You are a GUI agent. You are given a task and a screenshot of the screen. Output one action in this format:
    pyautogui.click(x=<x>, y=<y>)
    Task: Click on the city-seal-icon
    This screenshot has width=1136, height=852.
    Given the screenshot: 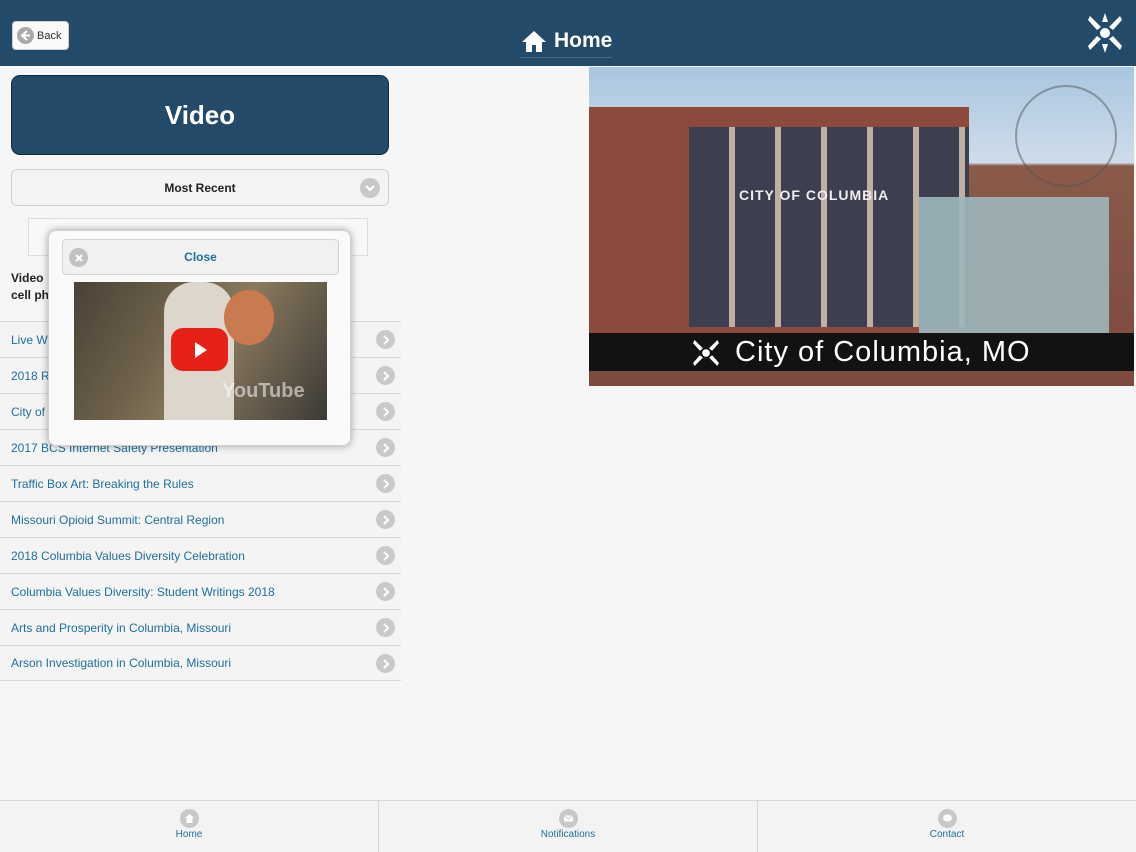 What is the action you would take?
    pyautogui.click(x=1066, y=136)
    